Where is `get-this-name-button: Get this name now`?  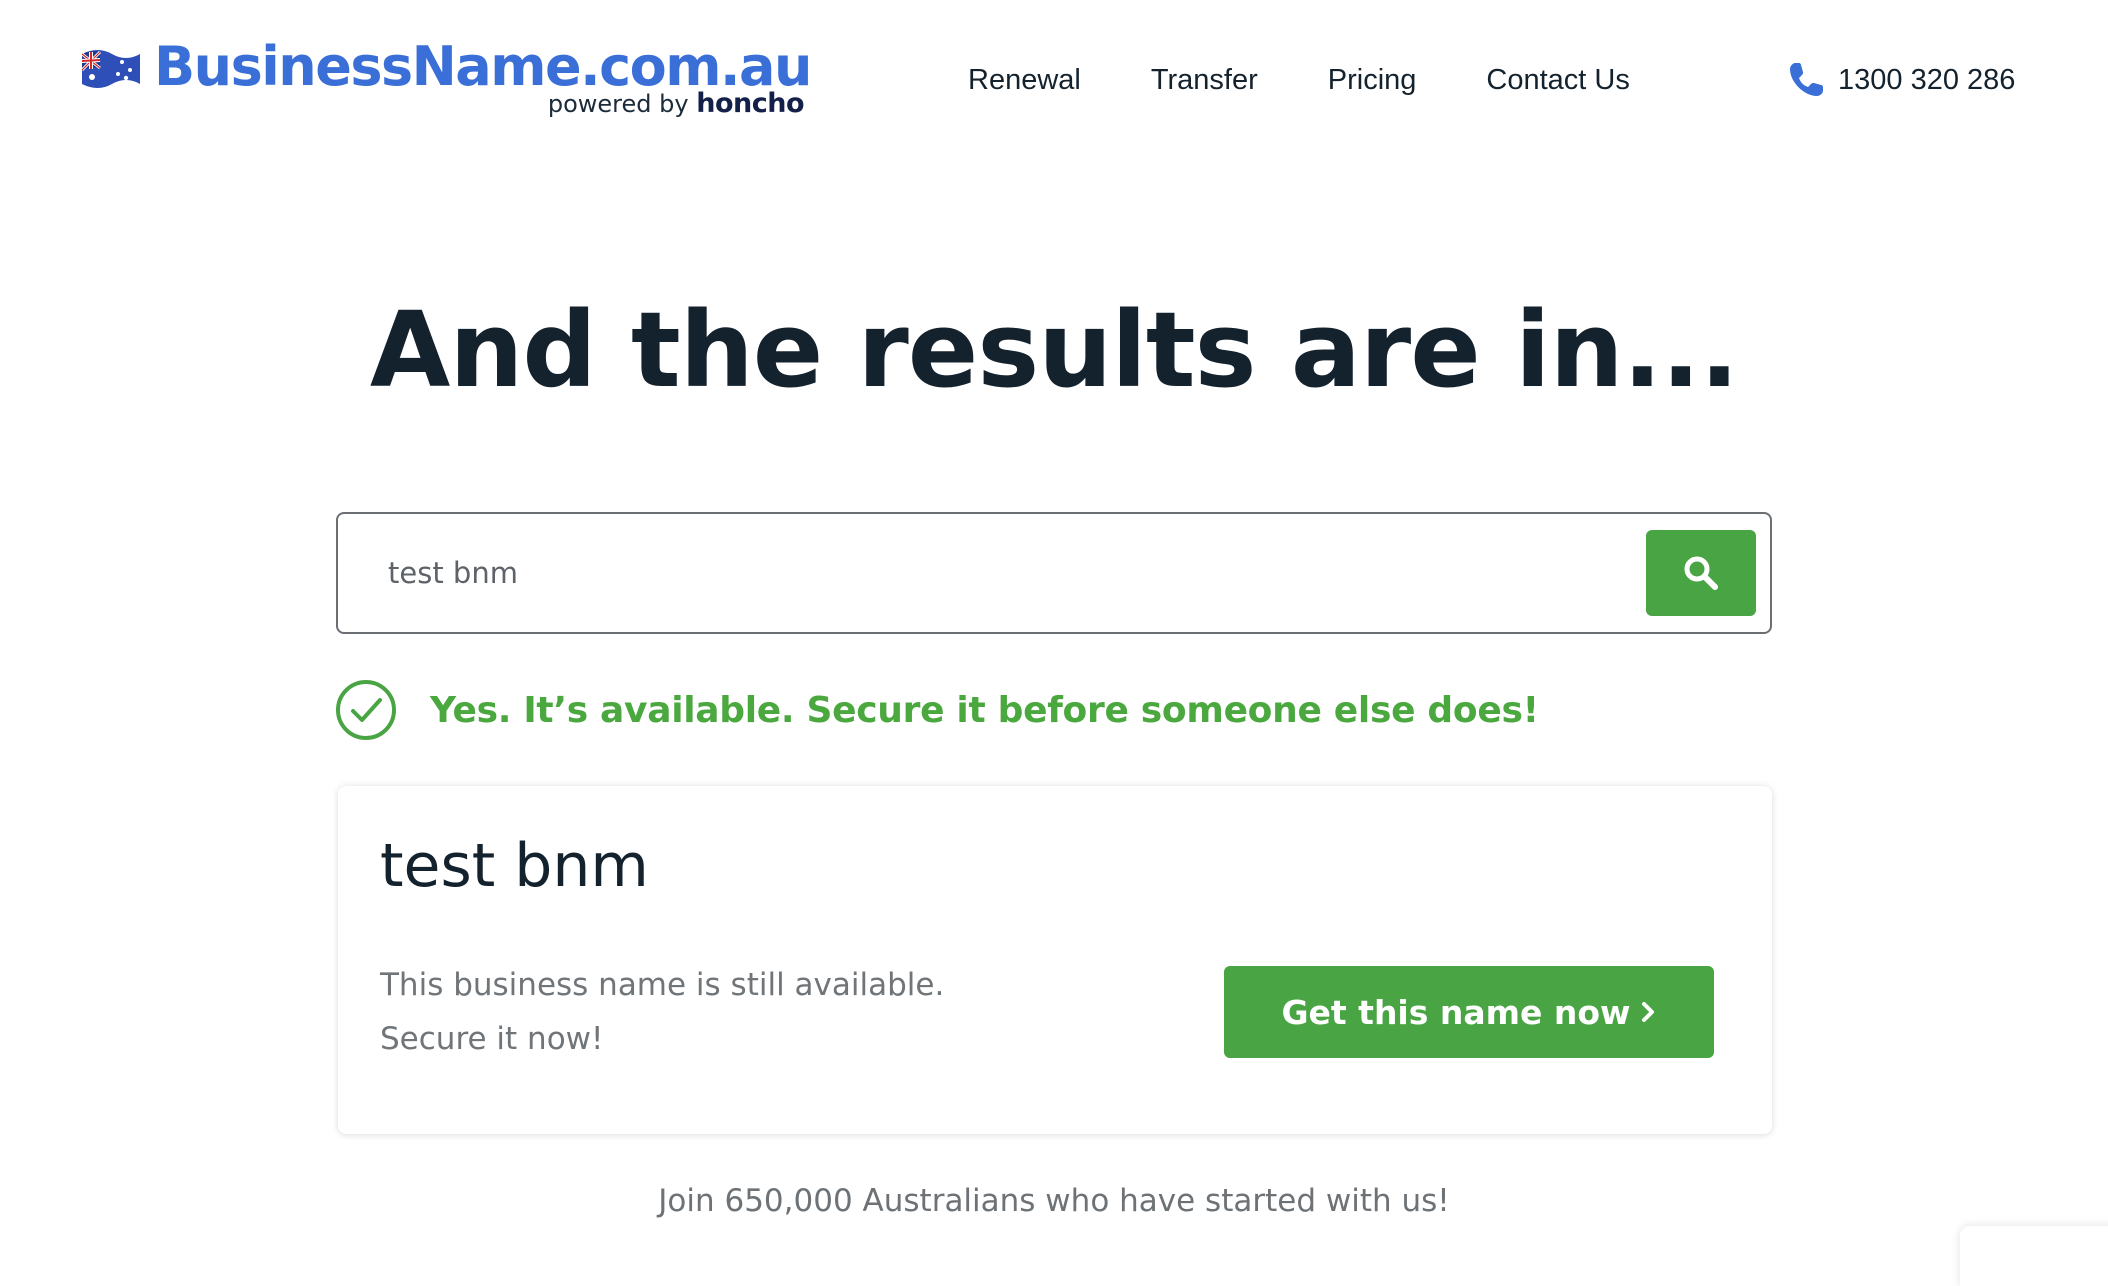 get-this-name-button: Get this name now is located at coordinates (1469, 1012).